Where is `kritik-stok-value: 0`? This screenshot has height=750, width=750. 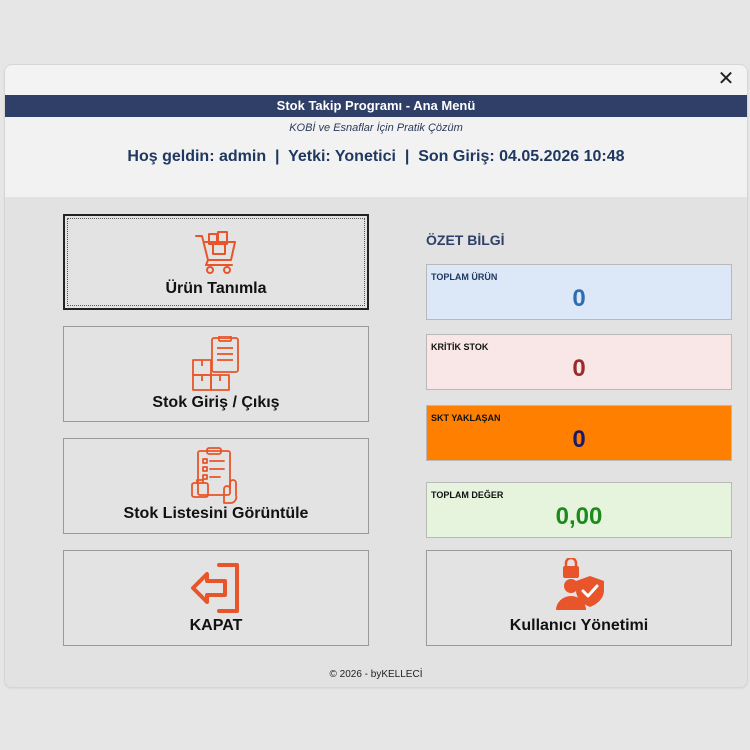
kritik-stok-value: 0 is located at coordinates (579, 368).